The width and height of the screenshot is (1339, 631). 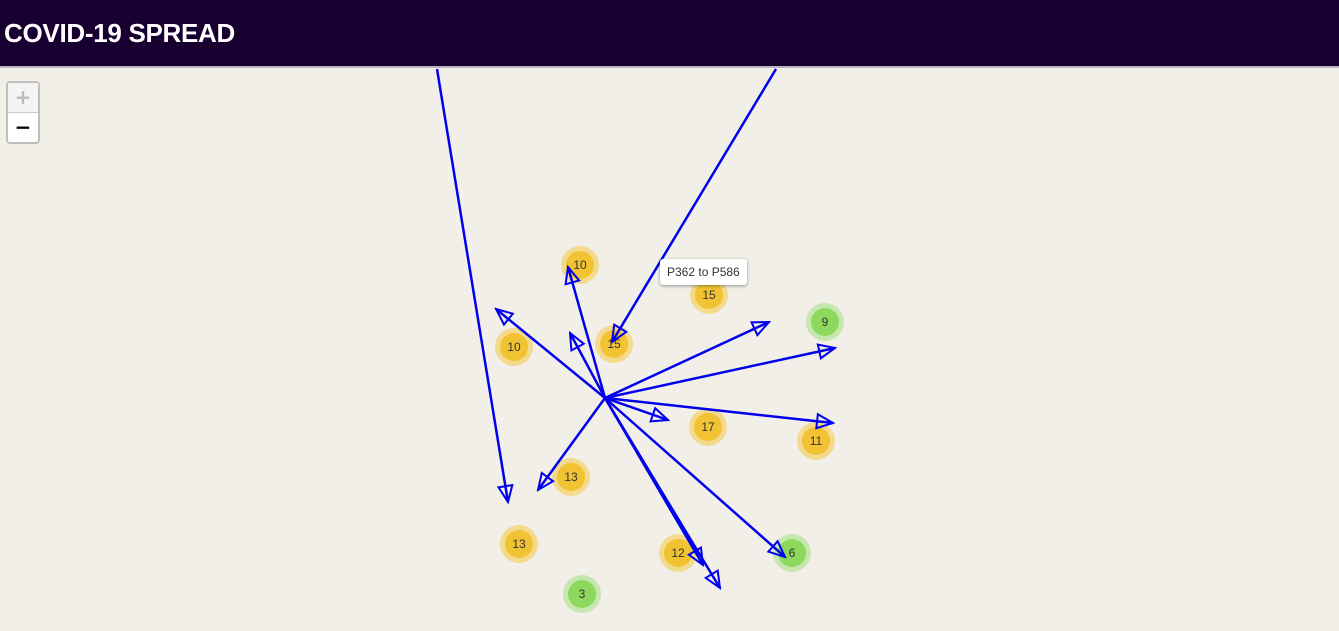 I want to click on zoom-out-button: −, so click(x=23, y=127).